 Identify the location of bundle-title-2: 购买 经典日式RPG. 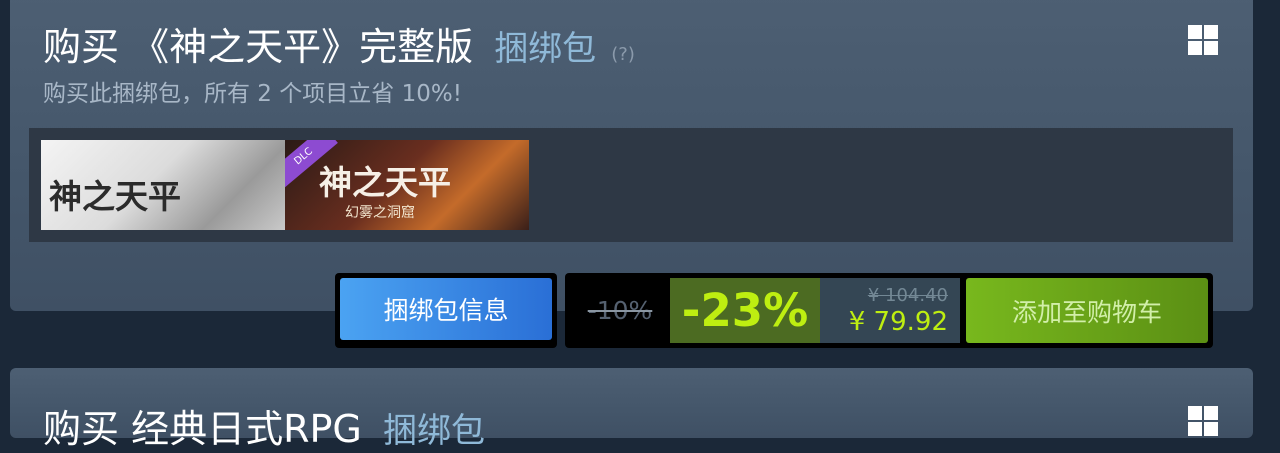
(202, 429).